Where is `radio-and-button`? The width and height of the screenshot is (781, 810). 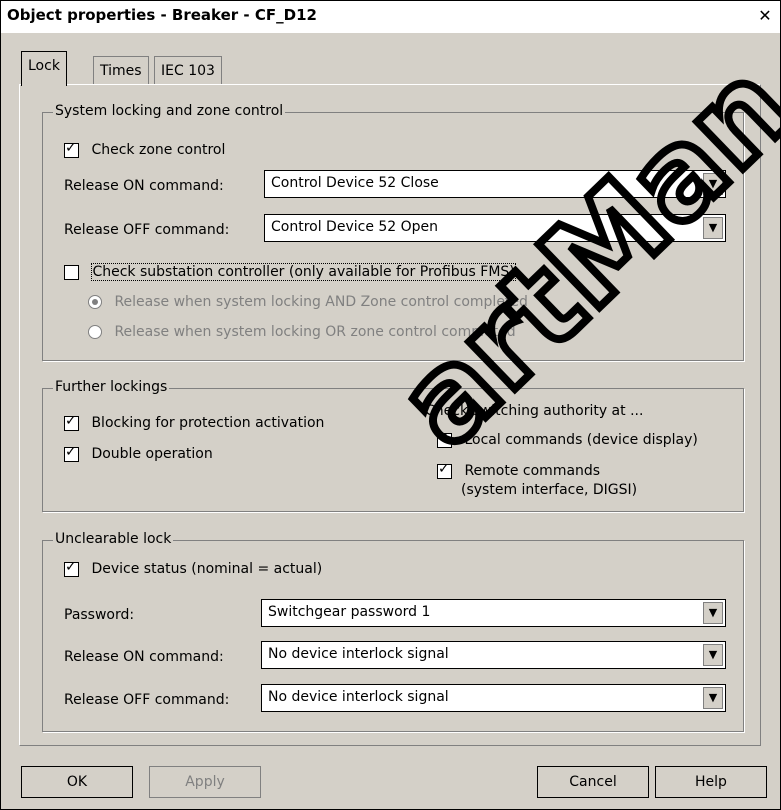 radio-and-button is located at coordinates (95, 302).